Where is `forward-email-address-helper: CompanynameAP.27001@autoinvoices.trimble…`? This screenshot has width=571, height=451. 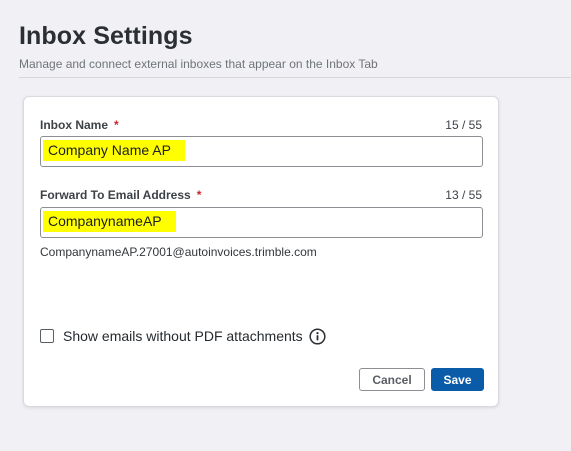
forward-email-address-helper: CompanynameAP.27001@autoinvoices.trimble… is located at coordinates (178, 252).